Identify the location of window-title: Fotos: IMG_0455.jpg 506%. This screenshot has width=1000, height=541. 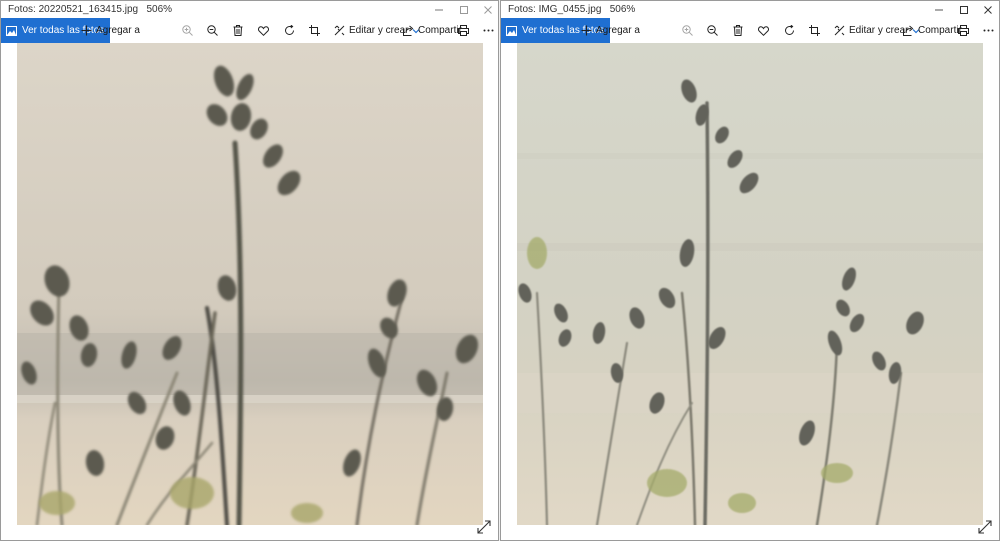
(572, 9).